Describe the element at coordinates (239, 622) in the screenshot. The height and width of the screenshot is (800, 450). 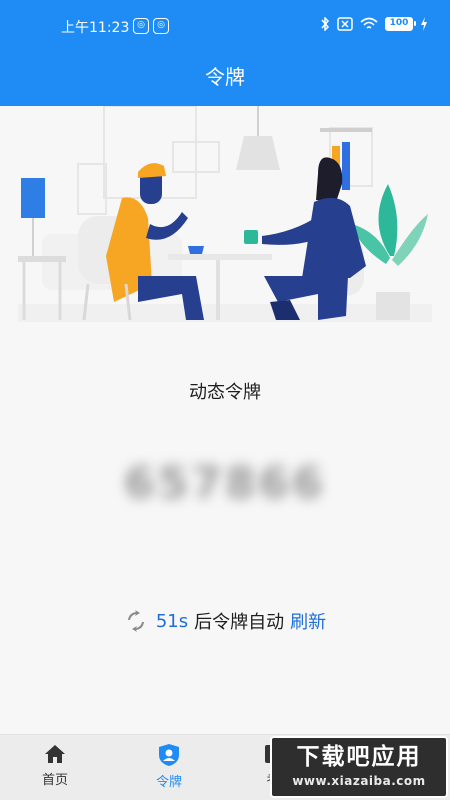
I see `refresh-text: 后令牌自动` at that location.